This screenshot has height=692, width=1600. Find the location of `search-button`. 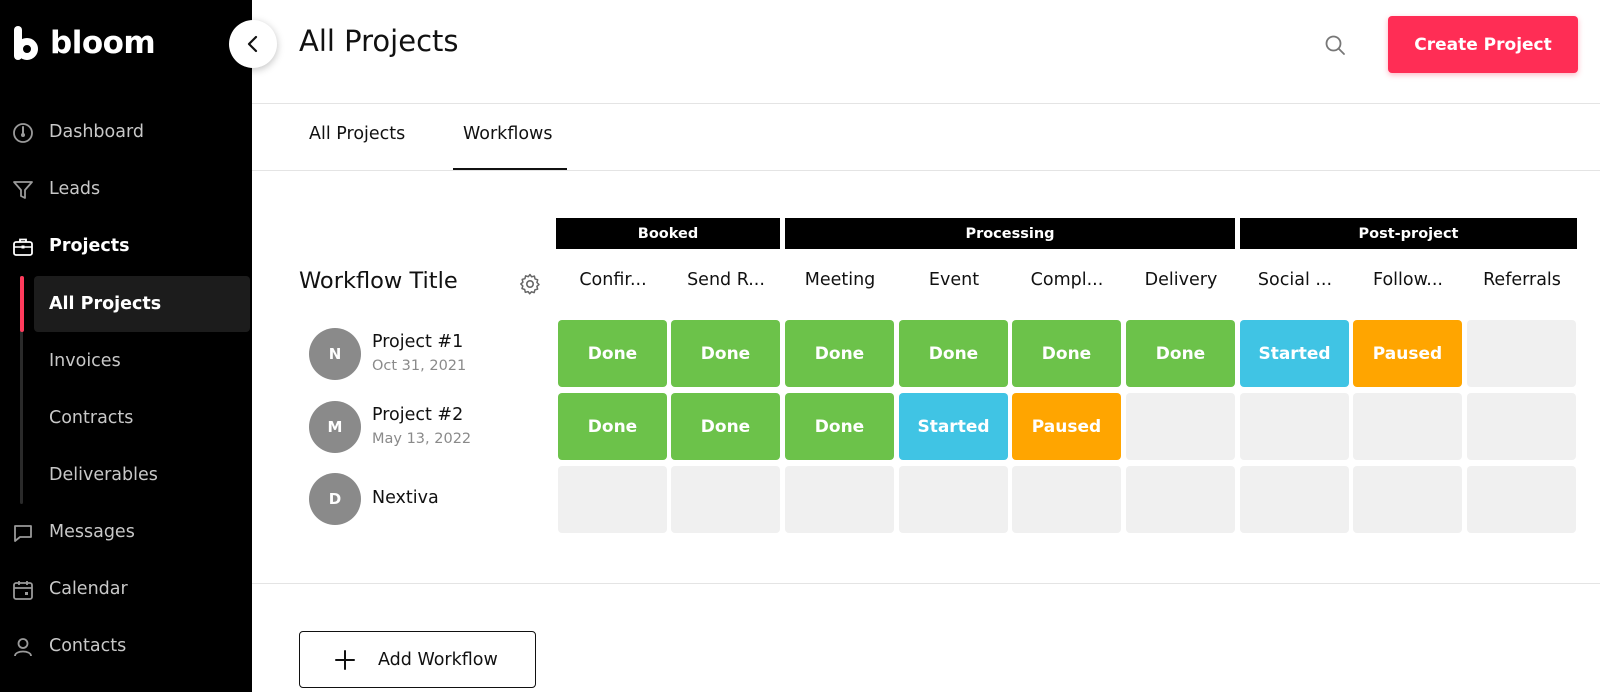

search-button is located at coordinates (1335, 45).